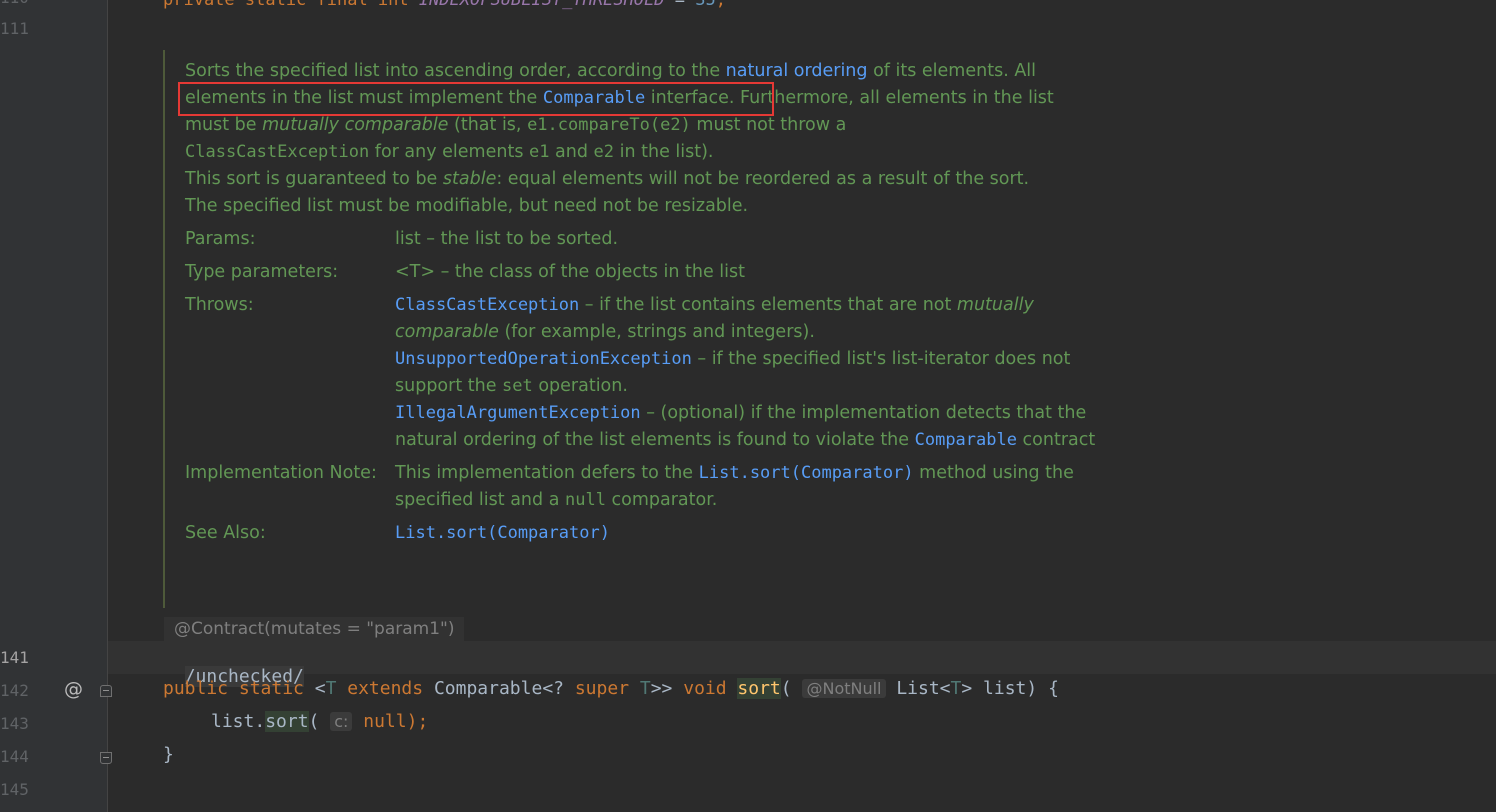  Describe the element at coordinates (571, 152) in the screenshot. I see `doc-text: and` at that location.